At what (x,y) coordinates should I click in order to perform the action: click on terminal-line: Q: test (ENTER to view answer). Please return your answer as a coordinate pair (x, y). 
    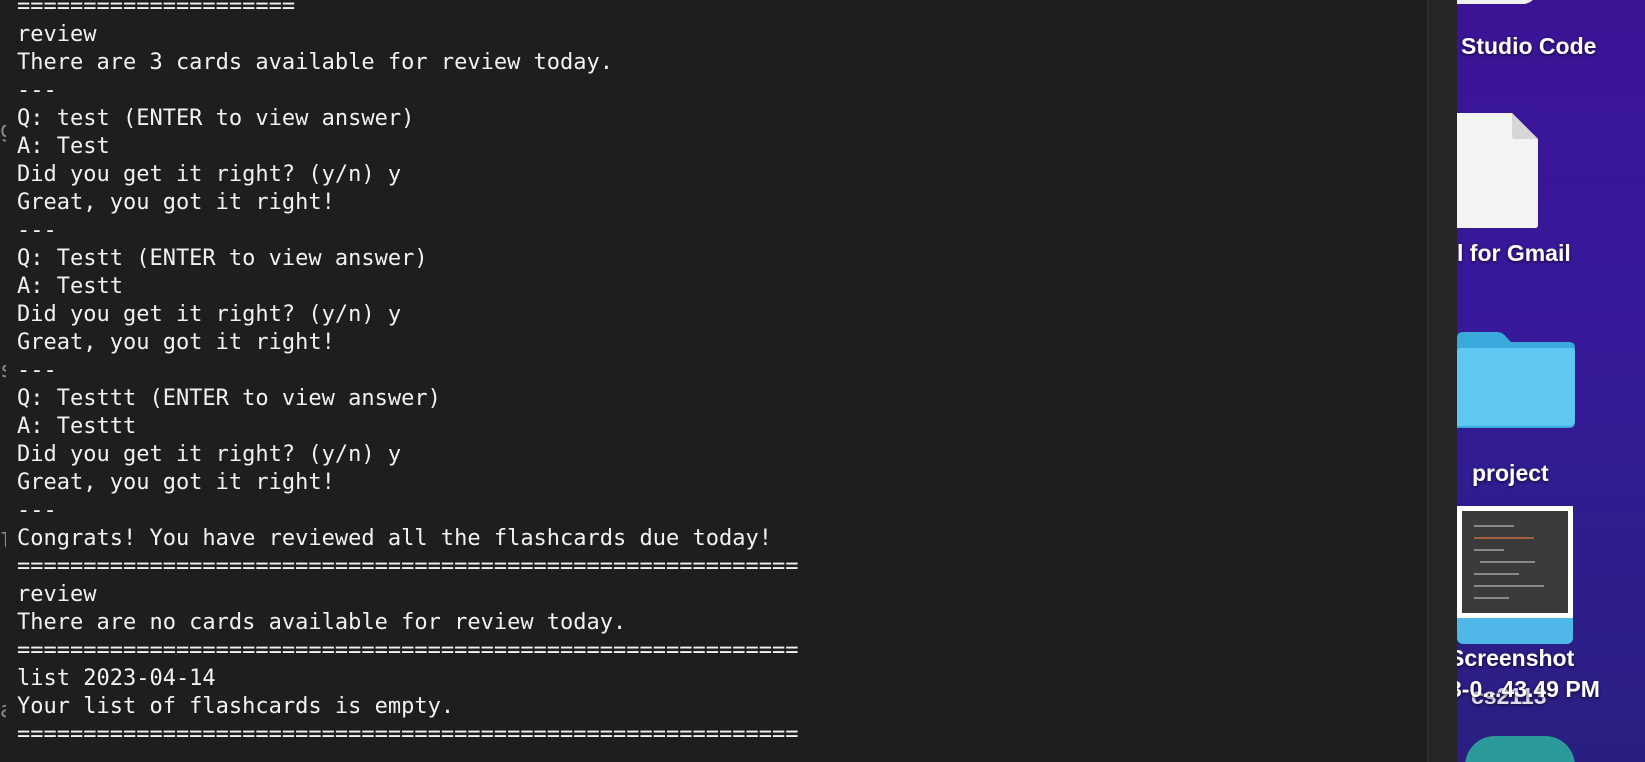
    Looking at the image, I should click on (216, 118).